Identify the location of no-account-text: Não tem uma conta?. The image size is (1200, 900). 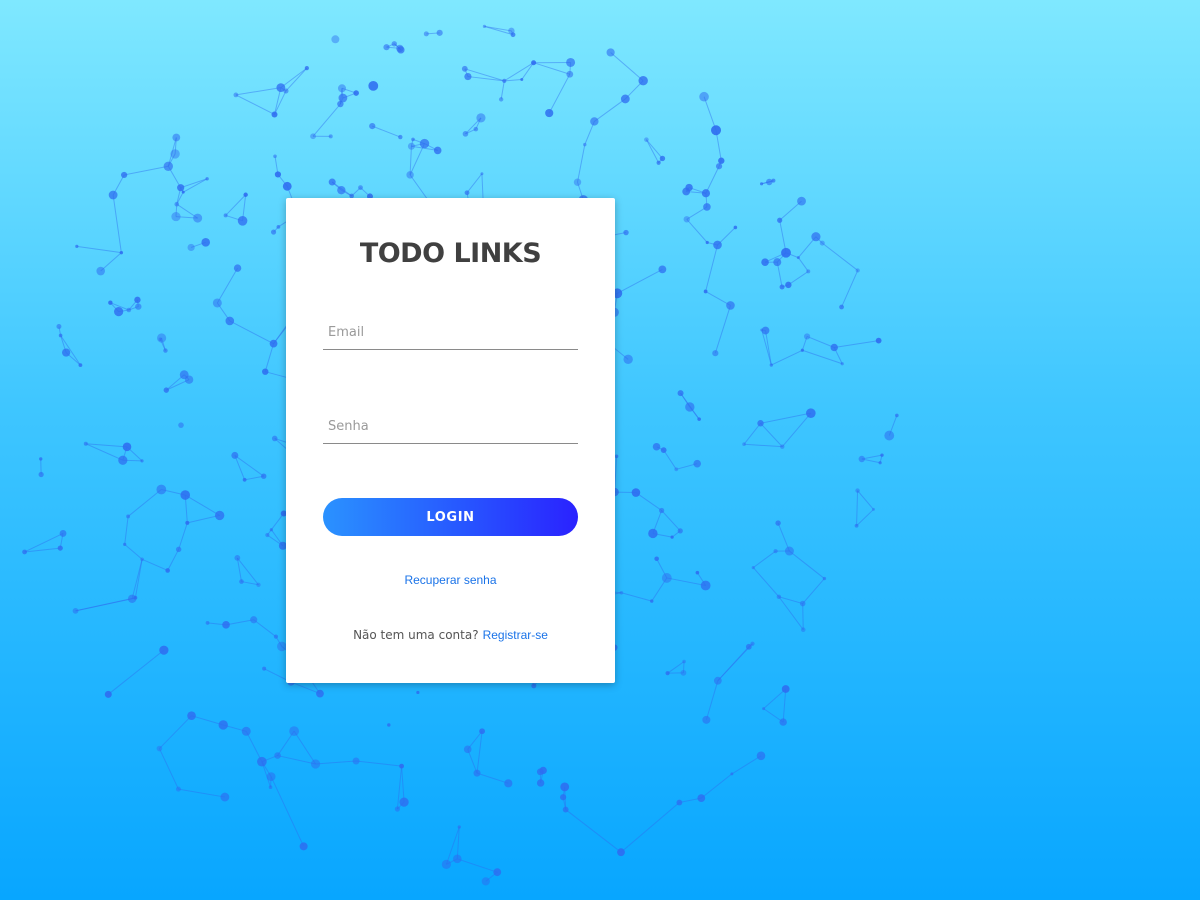
(416, 635).